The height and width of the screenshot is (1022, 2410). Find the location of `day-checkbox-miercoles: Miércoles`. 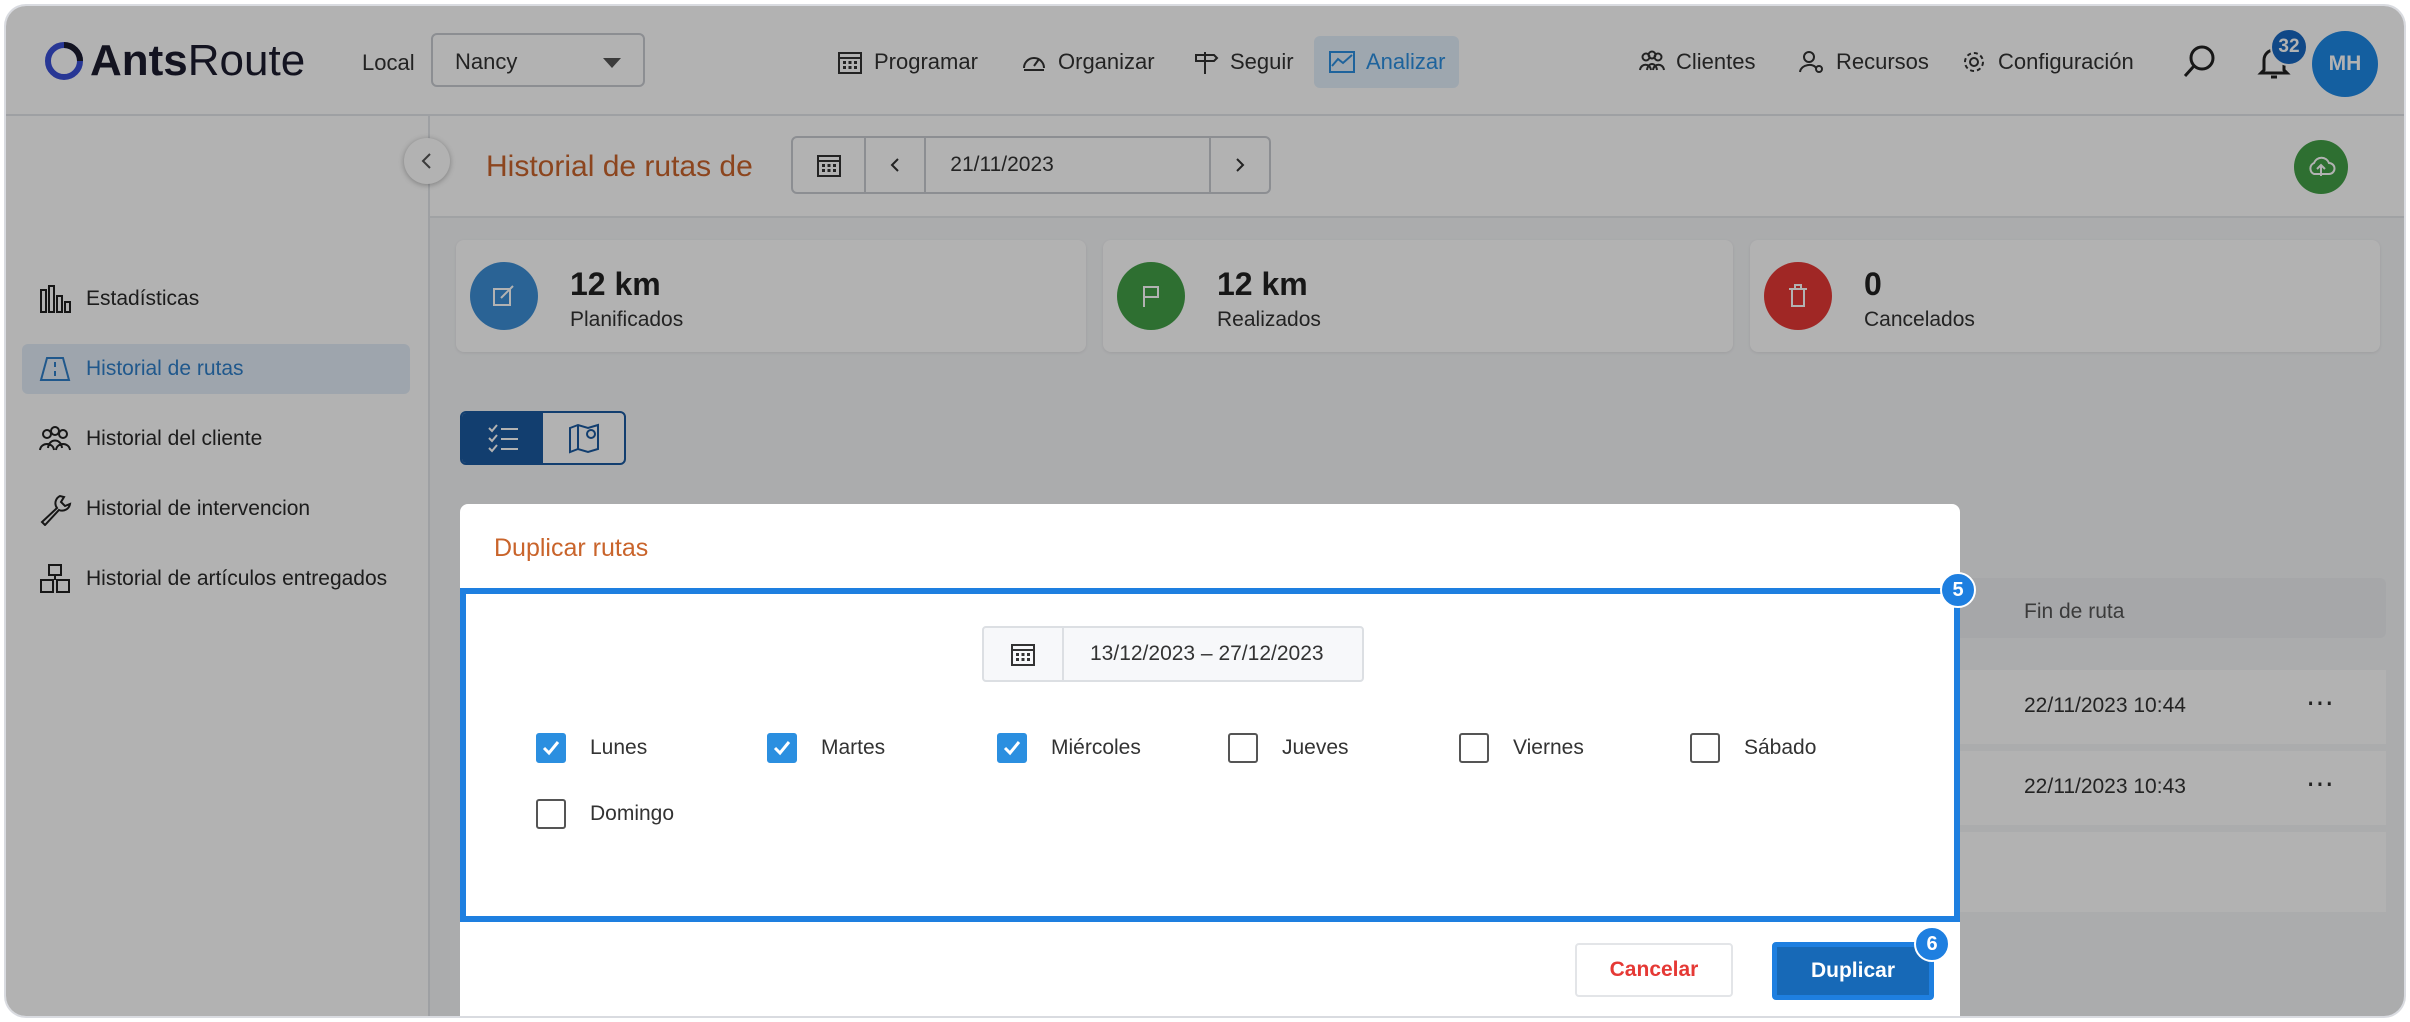

day-checkbox-miercoles: Miércoles is located at coordinates (1069, 748).